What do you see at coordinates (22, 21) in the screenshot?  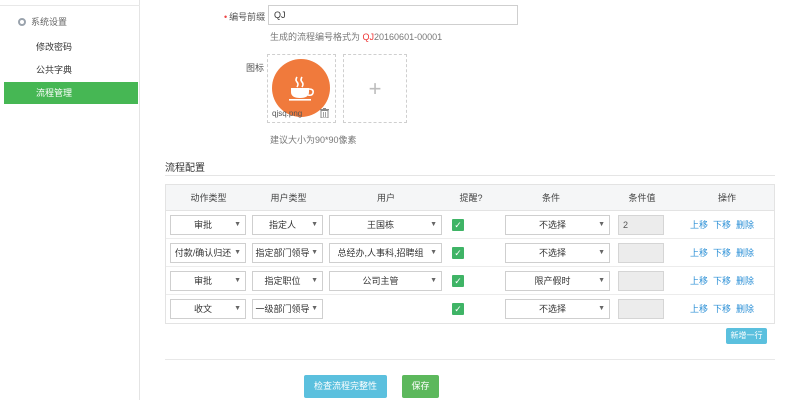 I see `gear-icon` at bounding box center [22, 21].